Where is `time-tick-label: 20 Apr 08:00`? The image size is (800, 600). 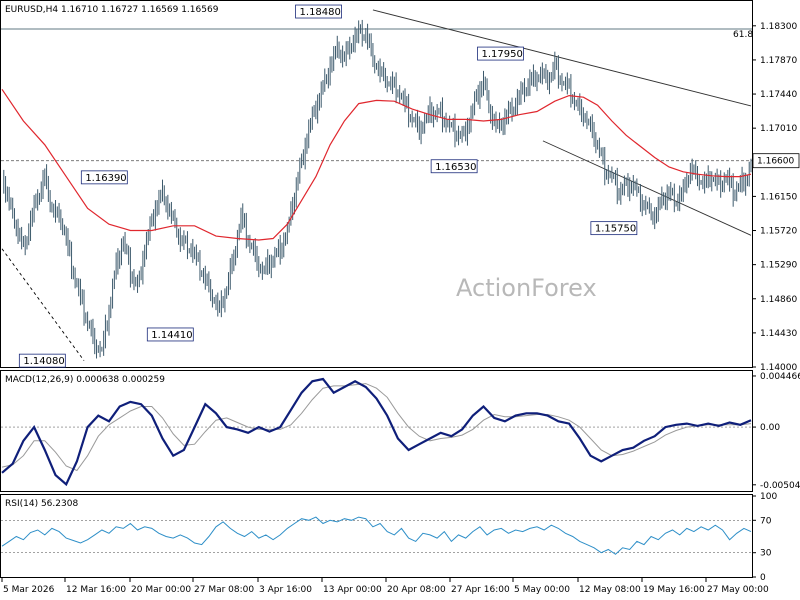 time-tick-label: 20 Apr 08:00 is located at coordinates (416, 590).